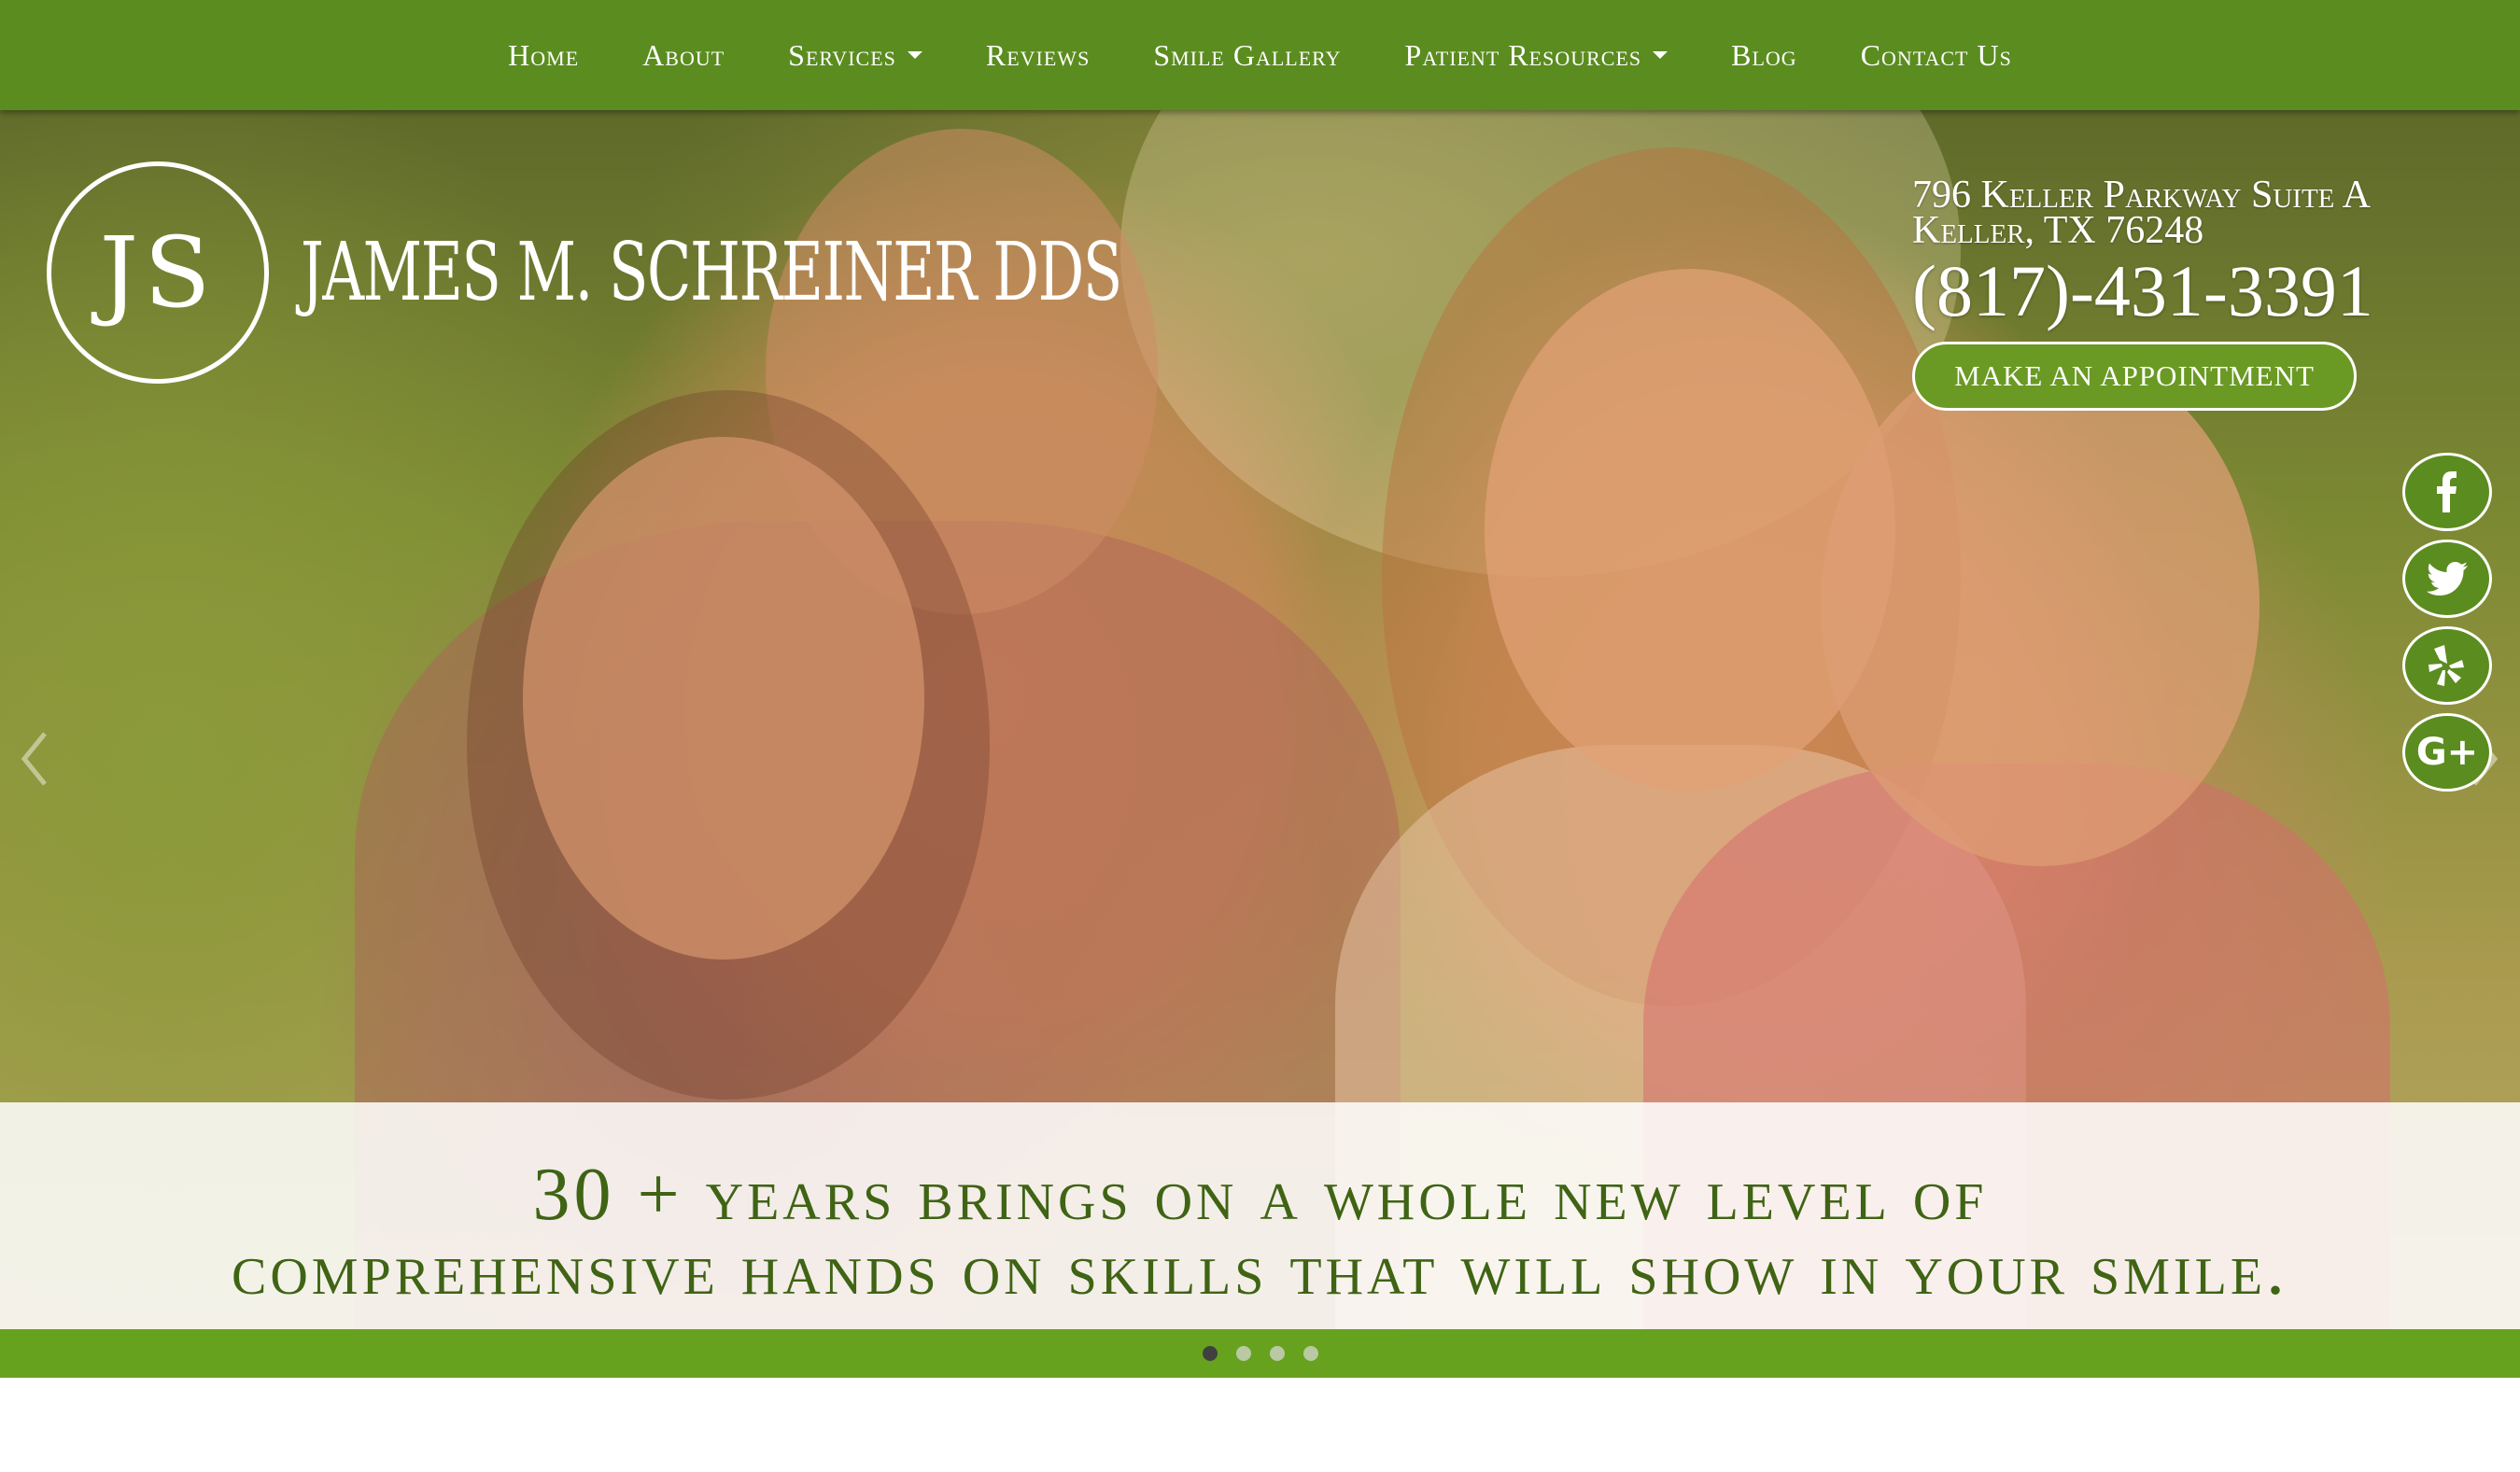 Image resolution: width=2520 pixels, height=1472 pixels. I want to click on twitter-icon, so click(2447, 579).